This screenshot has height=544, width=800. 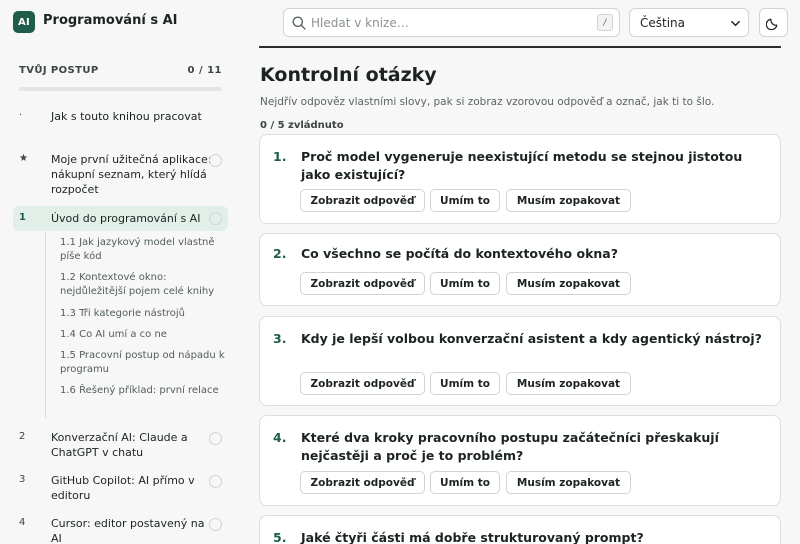 I want to click on search-box: /, so click(x=451, y=22).